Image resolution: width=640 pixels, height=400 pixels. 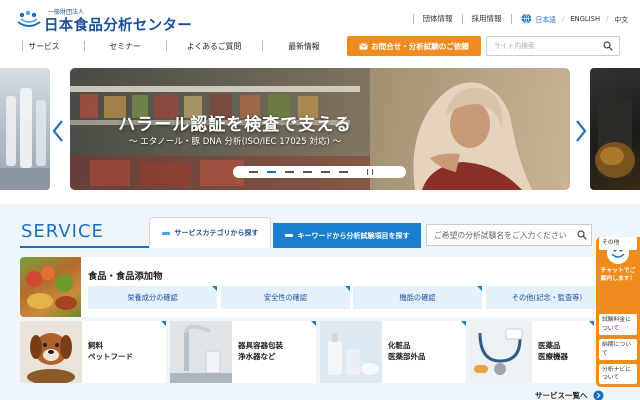 What do you see at coordinates (420, 46) in the screenshot?
I see `contact-button-label: お問合せ・分析試験のご依頼` at bounding box center [420, 46].